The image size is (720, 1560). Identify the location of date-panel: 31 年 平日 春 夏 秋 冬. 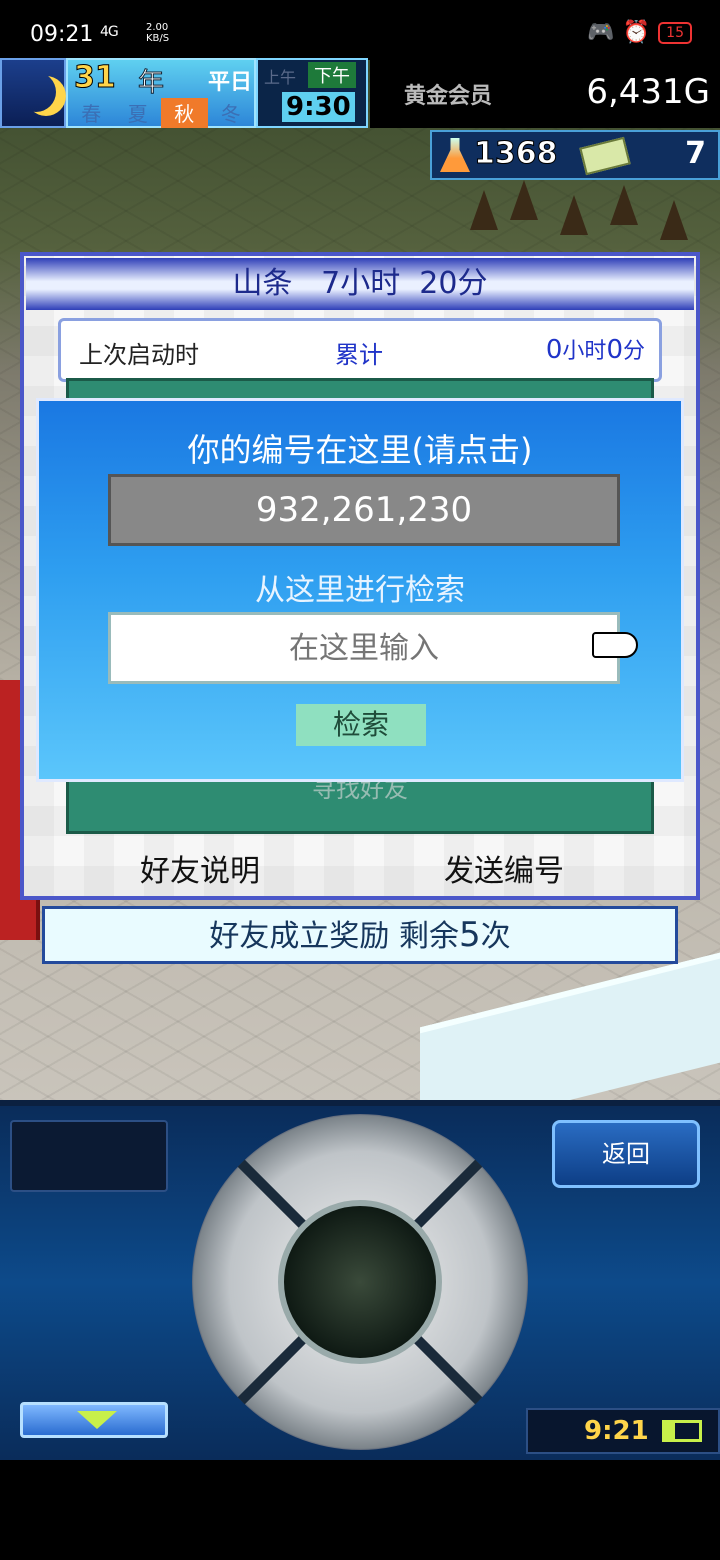
(161, 93).